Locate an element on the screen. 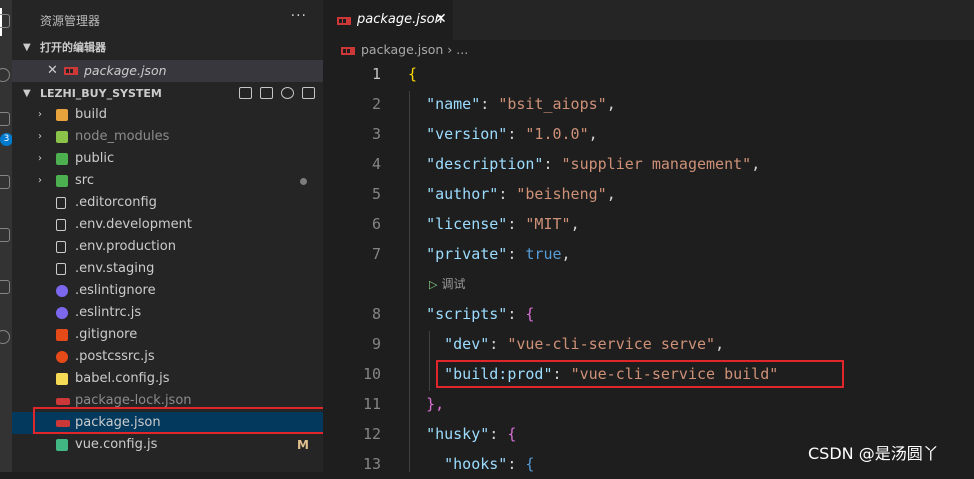  highlight-box-package-json is located at coordinates (189, 420).